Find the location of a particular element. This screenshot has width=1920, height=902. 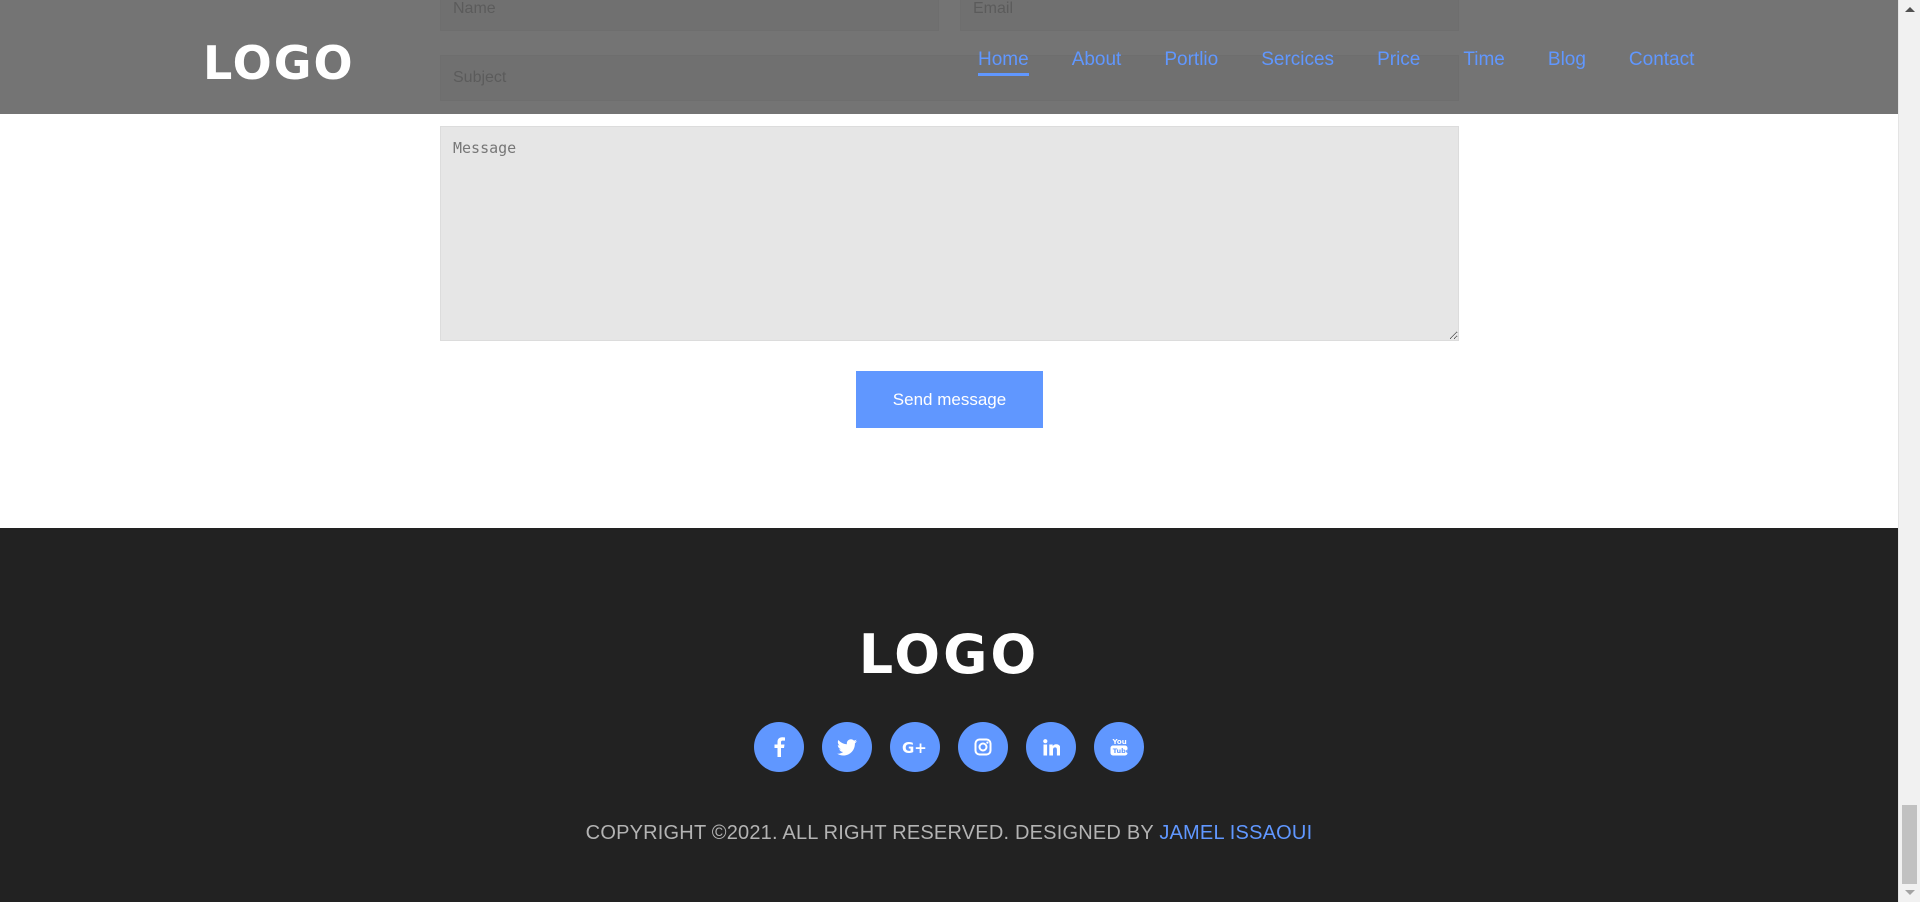

send-message-button: Send message is located at coordinates (949, 399).